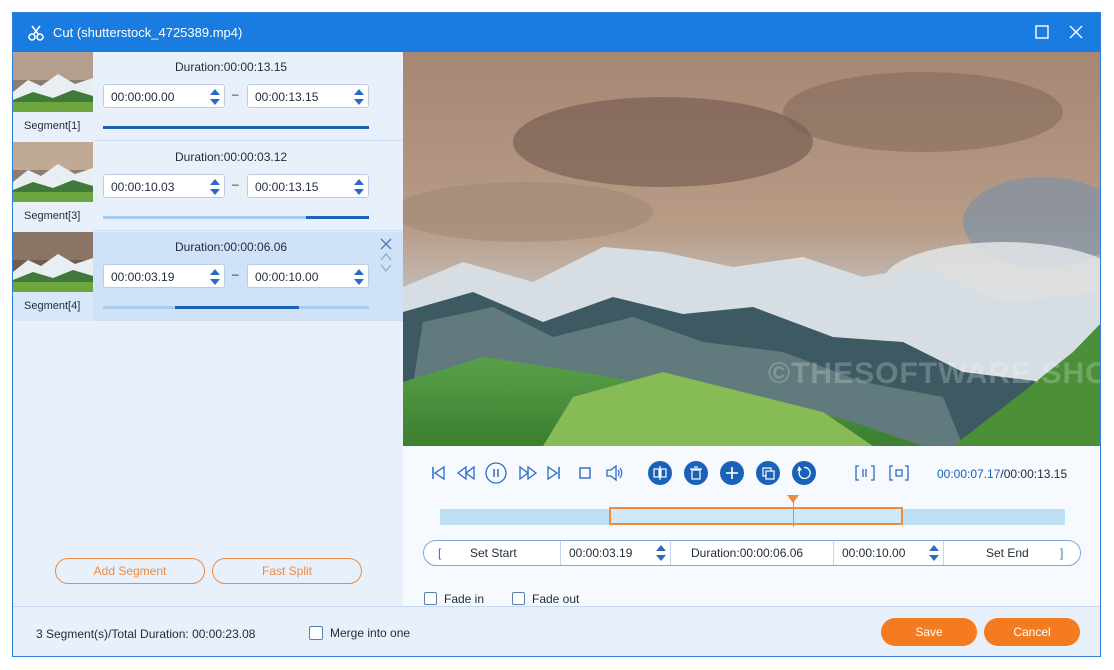 The height and width of the screenshot is (670, 1114). I want to click on set-start-button: [ Set Start, so click(492, 553).